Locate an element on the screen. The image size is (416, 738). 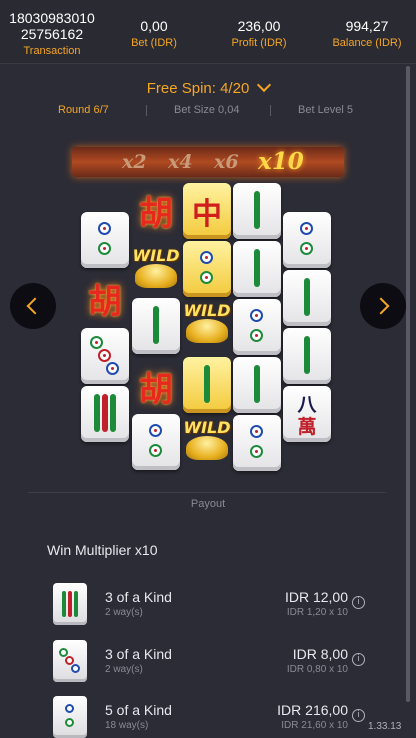
multiplier-x10-active: x10 is located at coordinates (281, 161).